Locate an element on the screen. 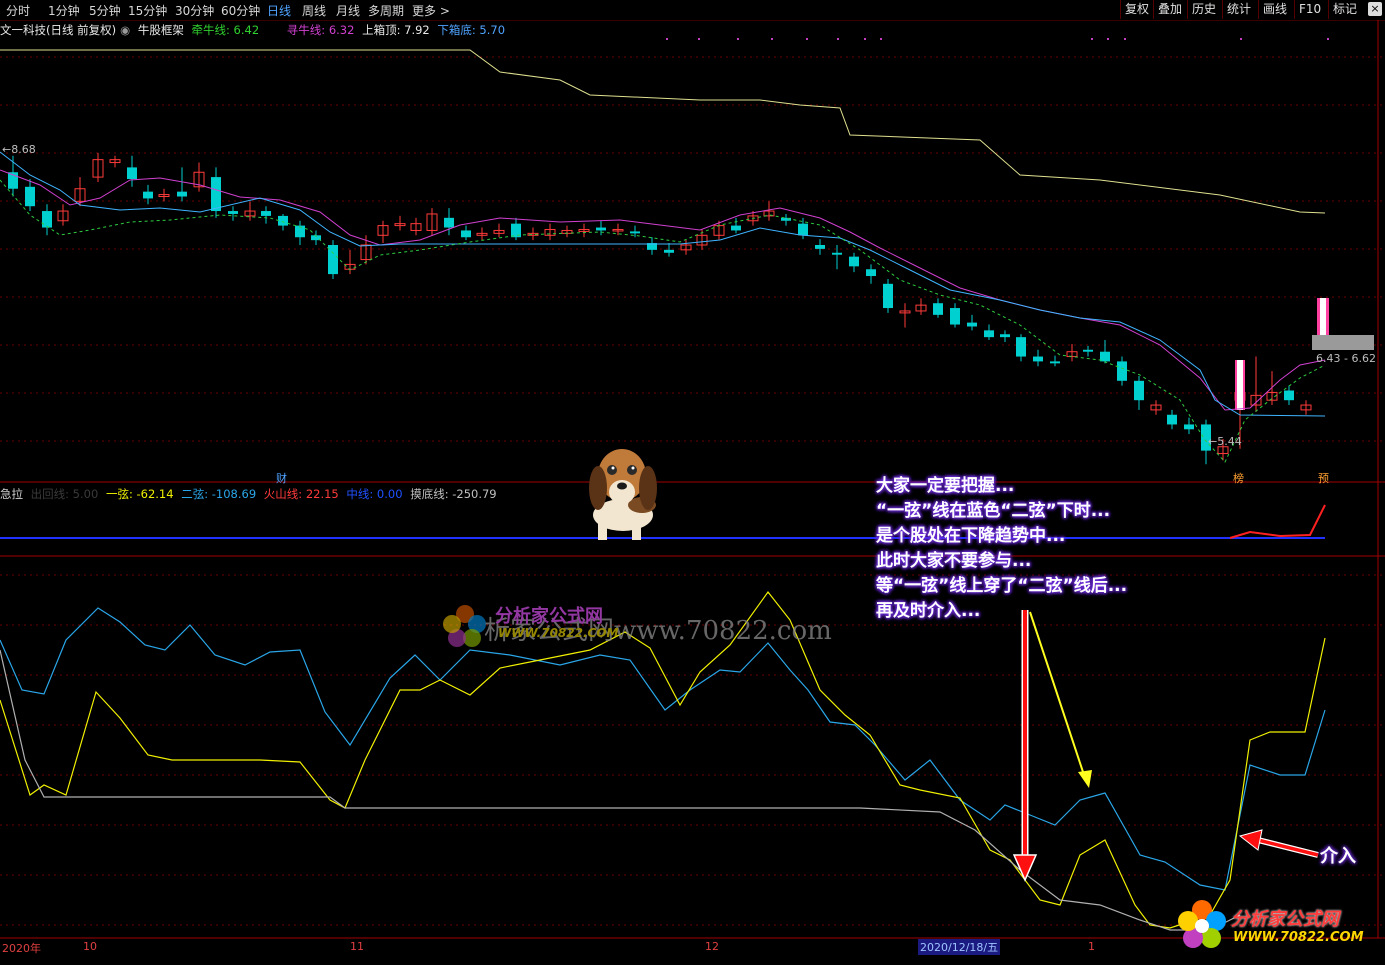 Image resolution: width=1385 pixels, height=965 pixels. watermark-url: WWW.70822.COM is located at coordinates (558, 633).